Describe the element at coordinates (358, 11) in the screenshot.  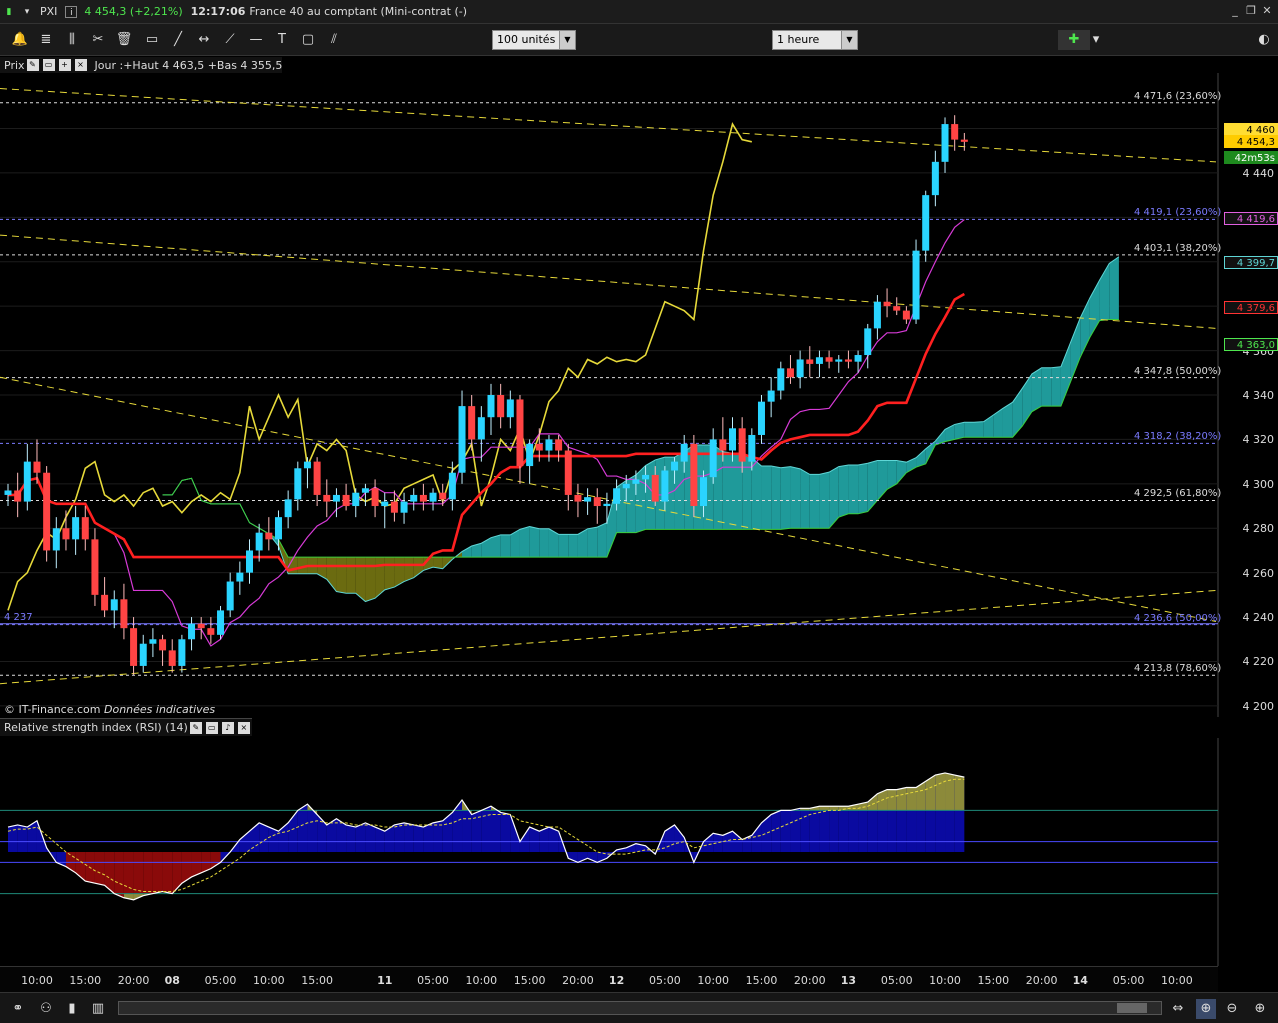
I see `instrument-name: France 40 au comptant (Mini-contrat (-)` at that location.